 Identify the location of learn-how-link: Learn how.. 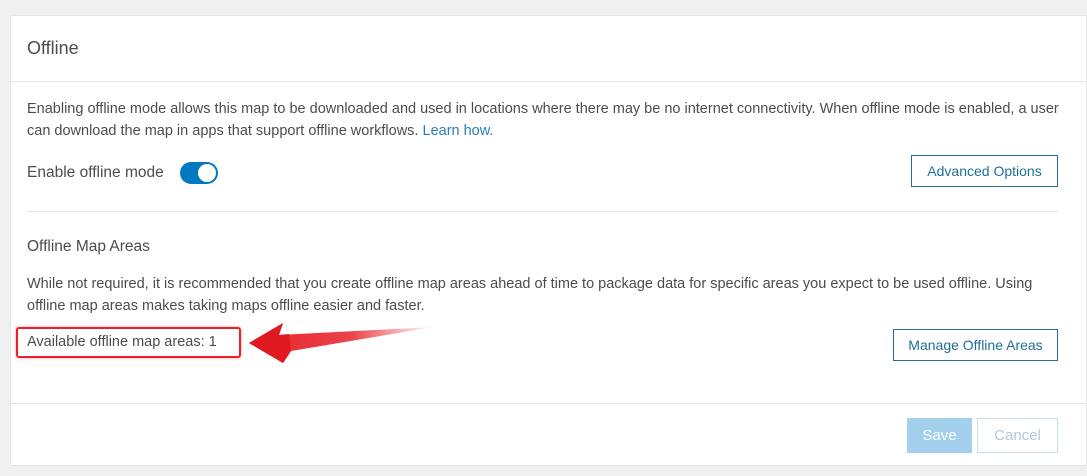
(458, 131).